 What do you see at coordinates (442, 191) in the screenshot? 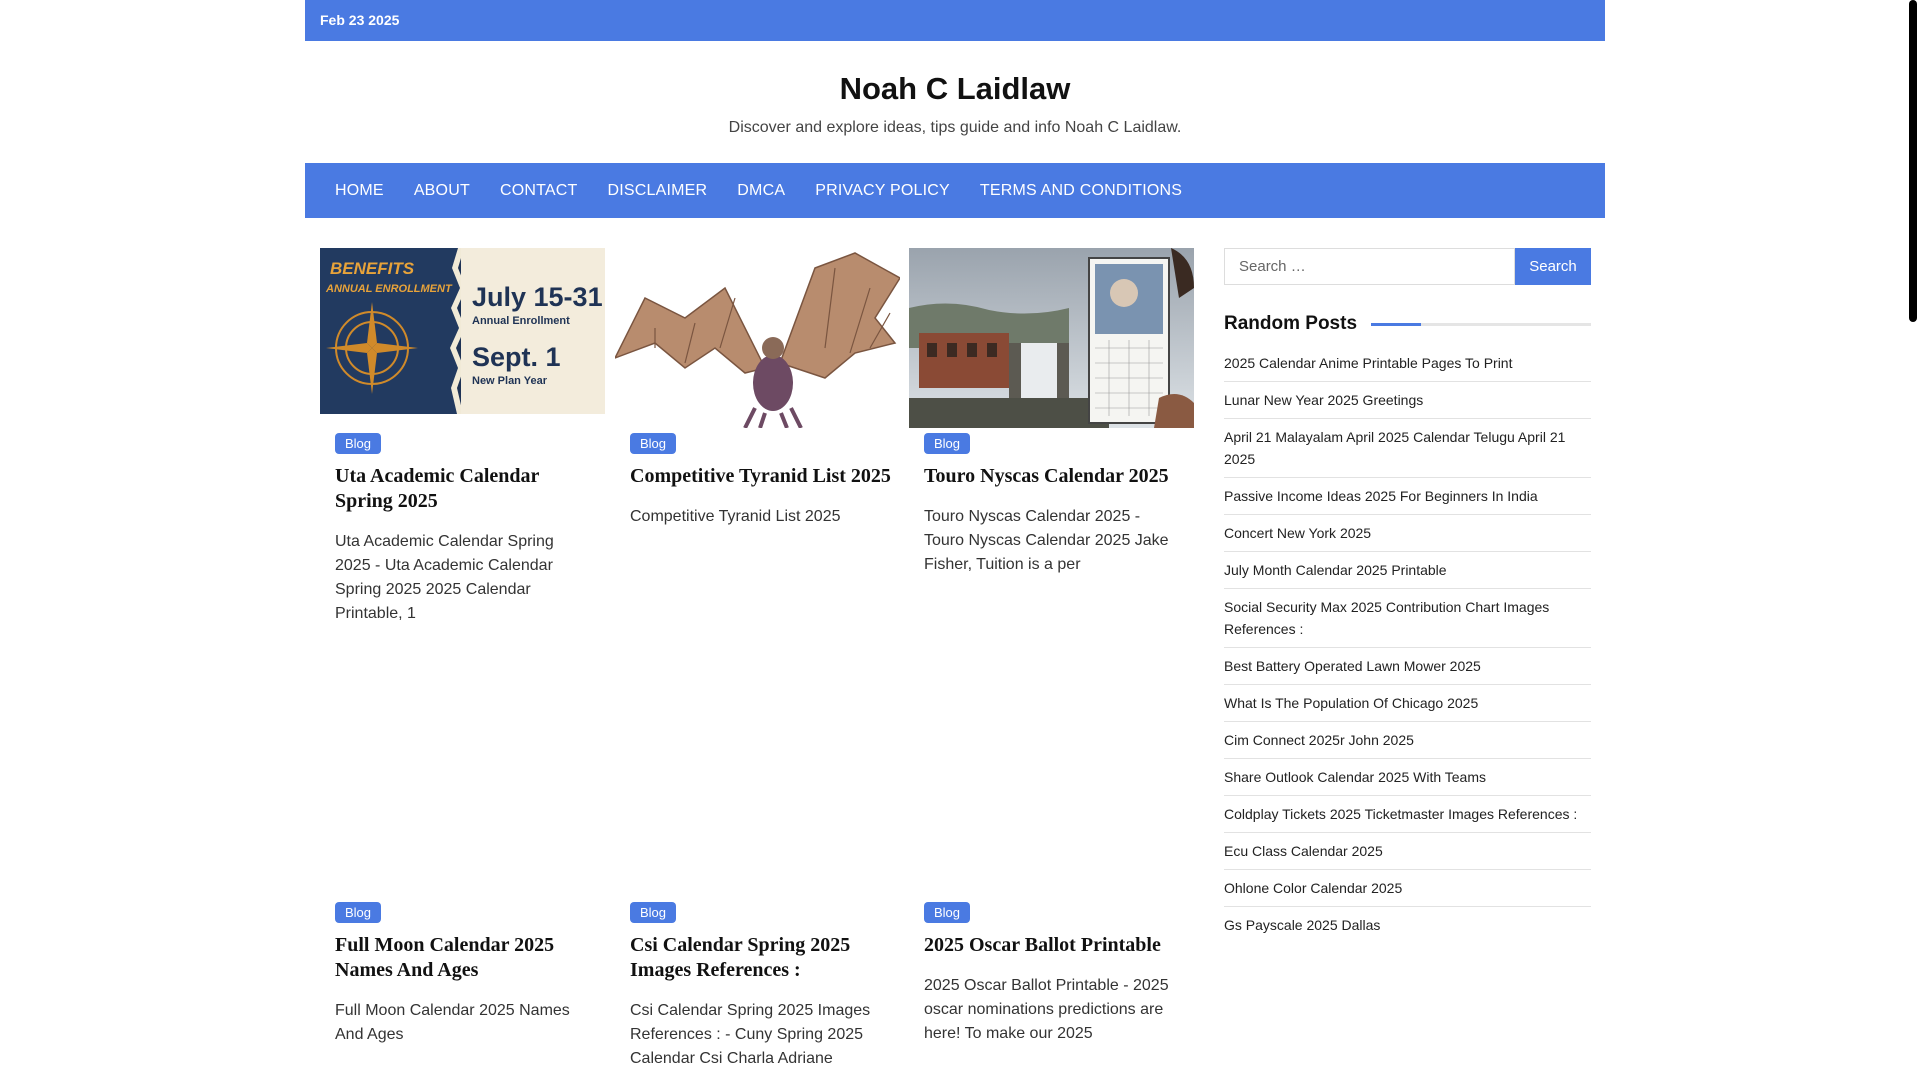
I see `nav-about: ABOUT` at bounding box center [442, 191].